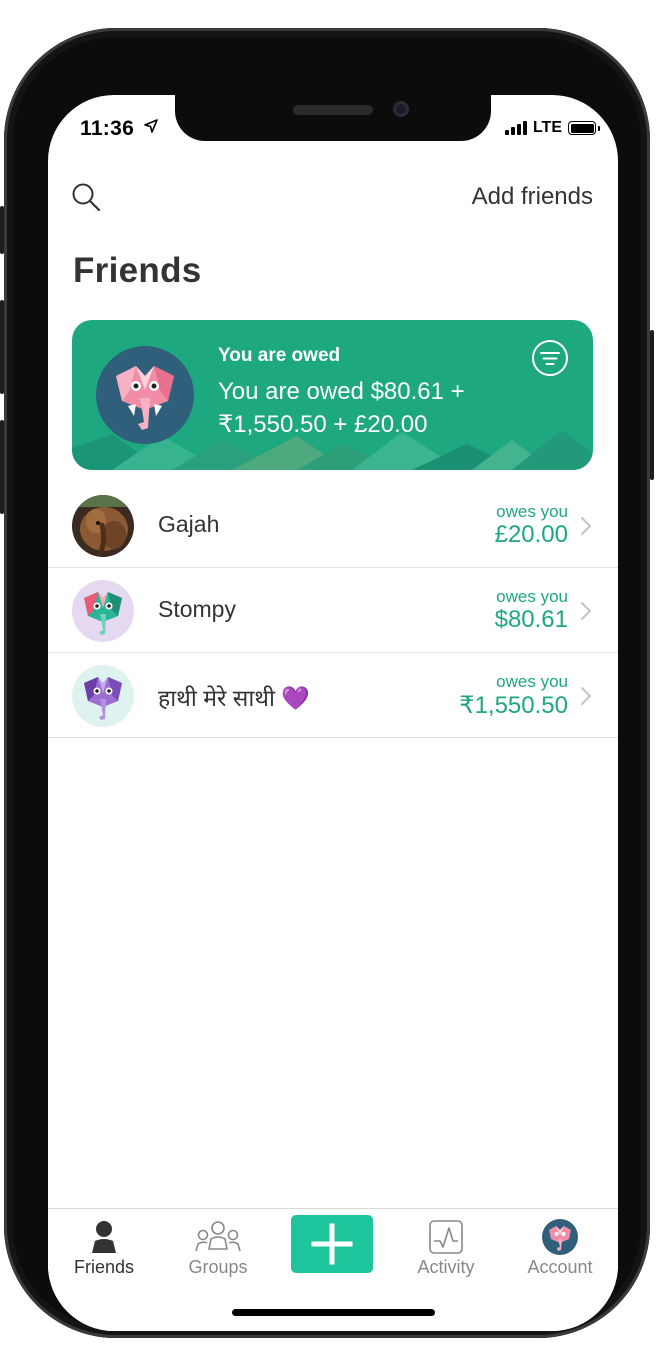 The width and height of the screenshot is (656, 1364). Describe the element at coordinates (333, 118) in the screenshot. I see `notch` at that location.